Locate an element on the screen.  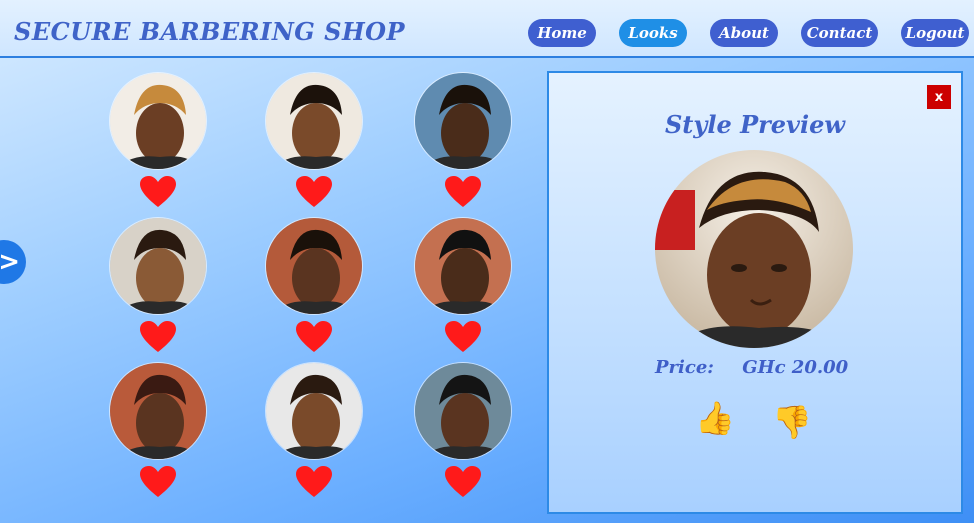
price-label: Price: is located at coordinates (684, 367).